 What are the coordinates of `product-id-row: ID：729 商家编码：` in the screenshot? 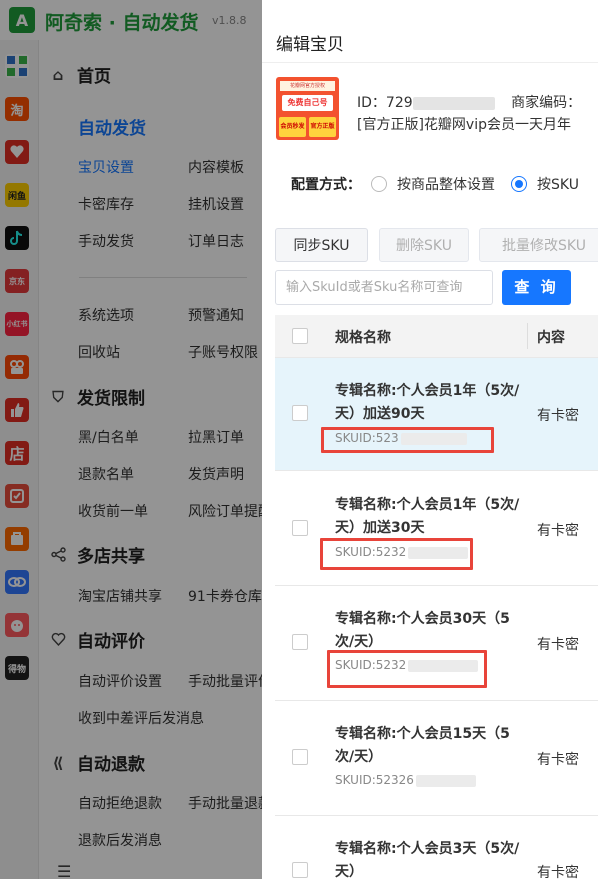 It's located at (469, 102).